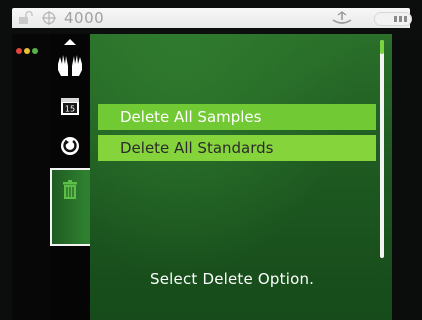  Describe the element at coordinates (407, 177) in the screenshot. I see `right-bezel` at that location.